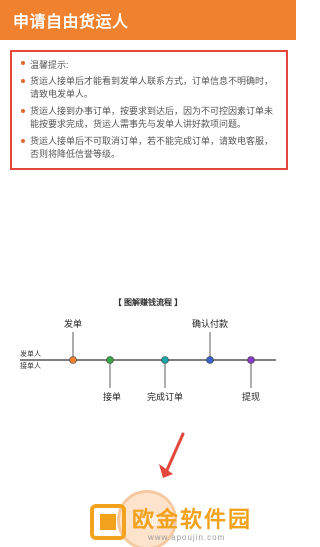 This screenshot has width=320, height=547. What do you see at coordinates (30, 353) in the screenshot?
I see `row-label-sender: 发单人` at bounding box center [30, 353].